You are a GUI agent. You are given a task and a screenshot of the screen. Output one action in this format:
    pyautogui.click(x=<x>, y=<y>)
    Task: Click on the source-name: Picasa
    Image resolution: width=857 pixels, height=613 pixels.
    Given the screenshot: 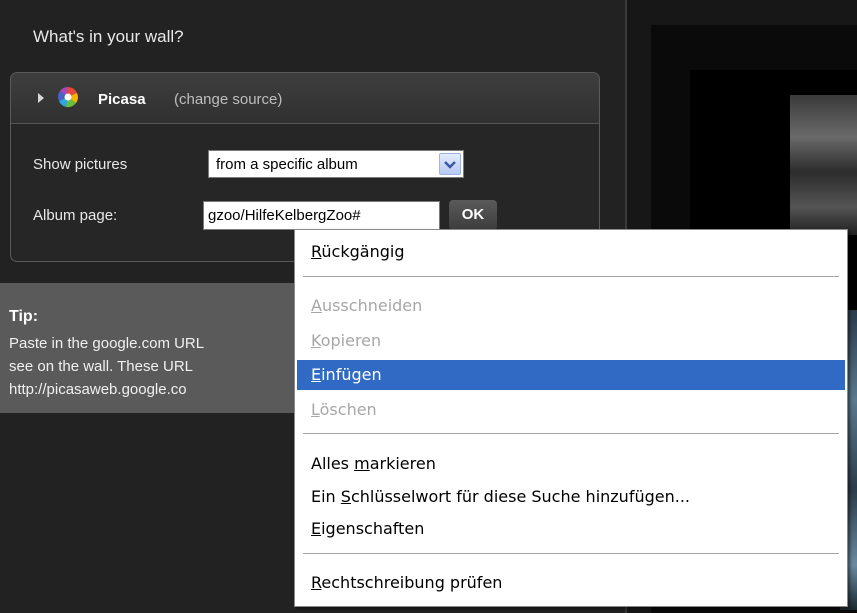 What is the action you would take?
    pyautogui.click(x=122, y=99)
    